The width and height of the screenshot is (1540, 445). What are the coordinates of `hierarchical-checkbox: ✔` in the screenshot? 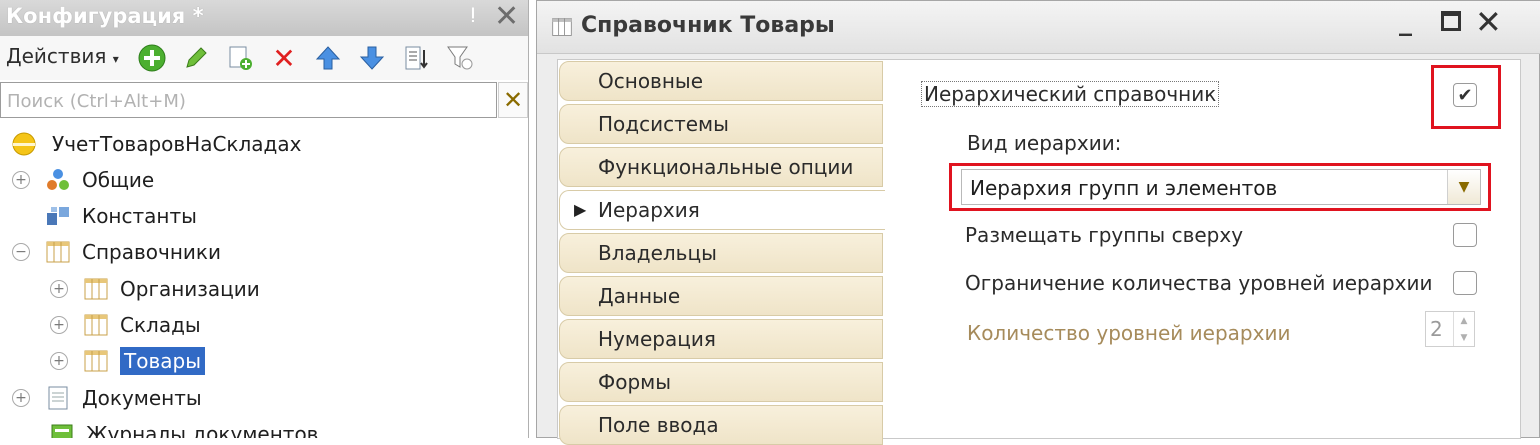 It's located at (1465, 95).